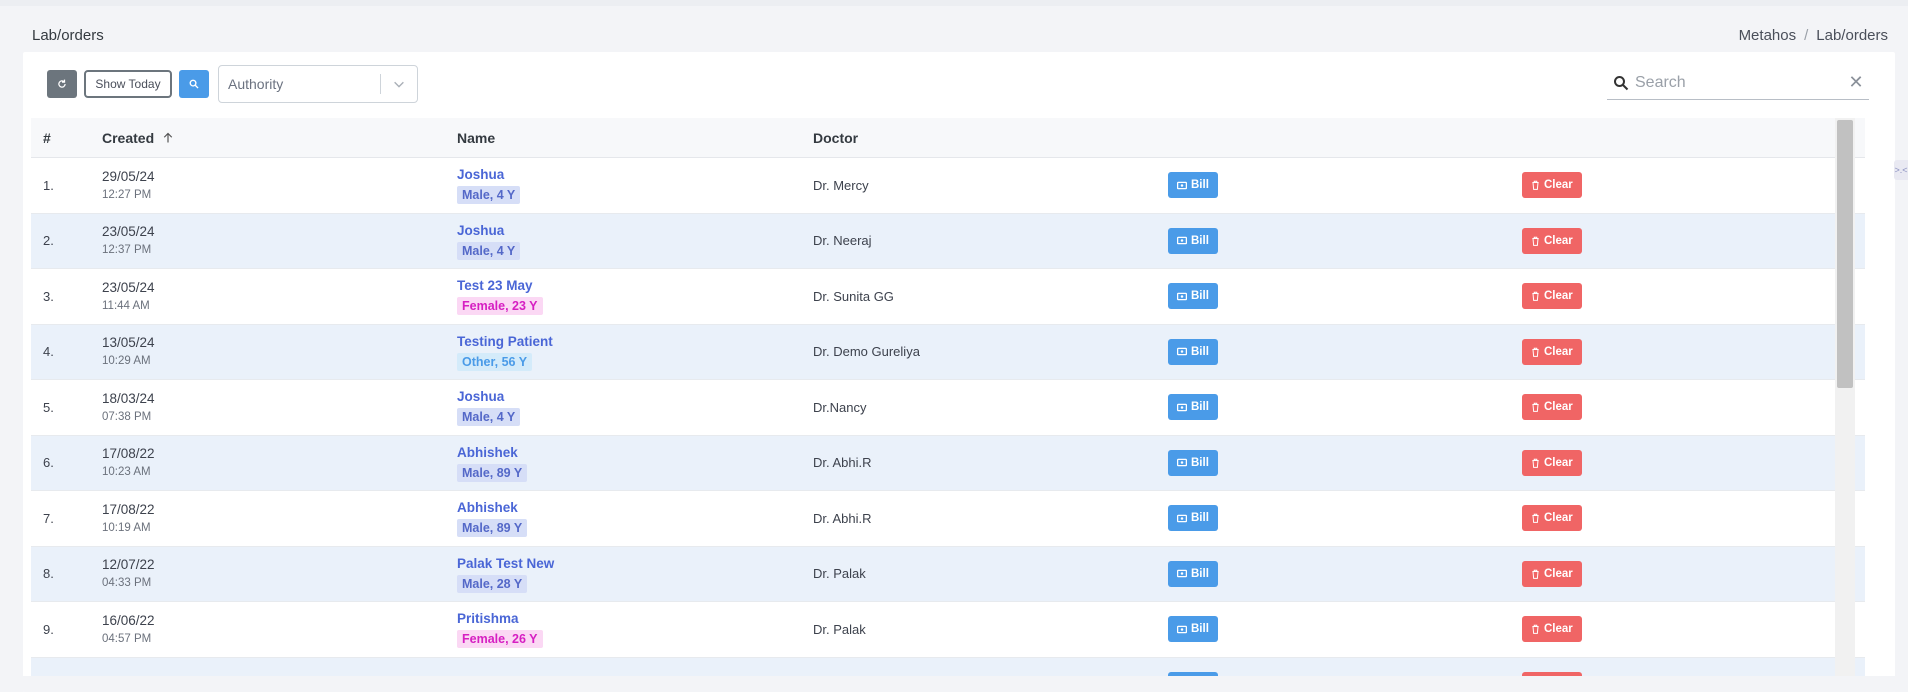  What do you see at coordinates (126, 361) in the screenshot?
I see `created-time: 10:29 AM` at bounding box center [126, 361].